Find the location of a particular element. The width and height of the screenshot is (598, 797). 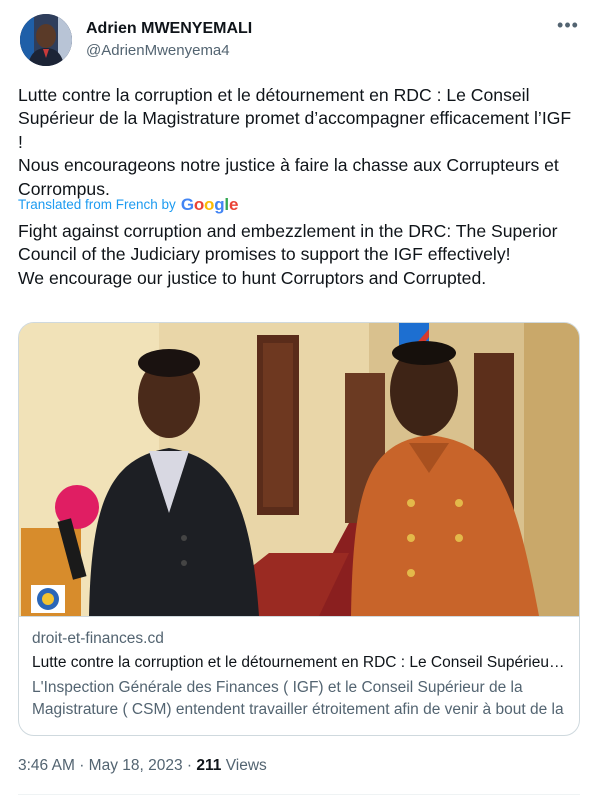

tweet-meta: 3:46 AM · May 18, 2023 · 211 Views is located at coordinates (142, 766).